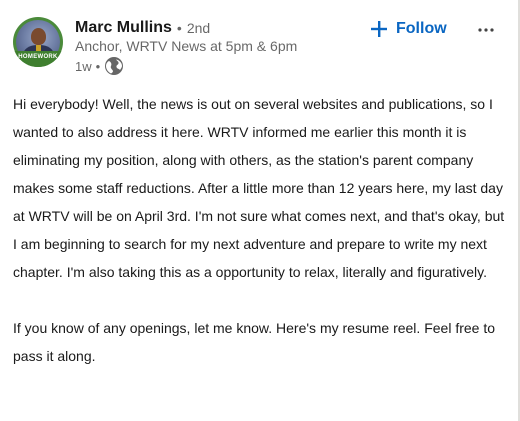  What do you see at coordinates (379, 29) in the screenshot?
I see `plus-icon` at bounding box center [379, 29].